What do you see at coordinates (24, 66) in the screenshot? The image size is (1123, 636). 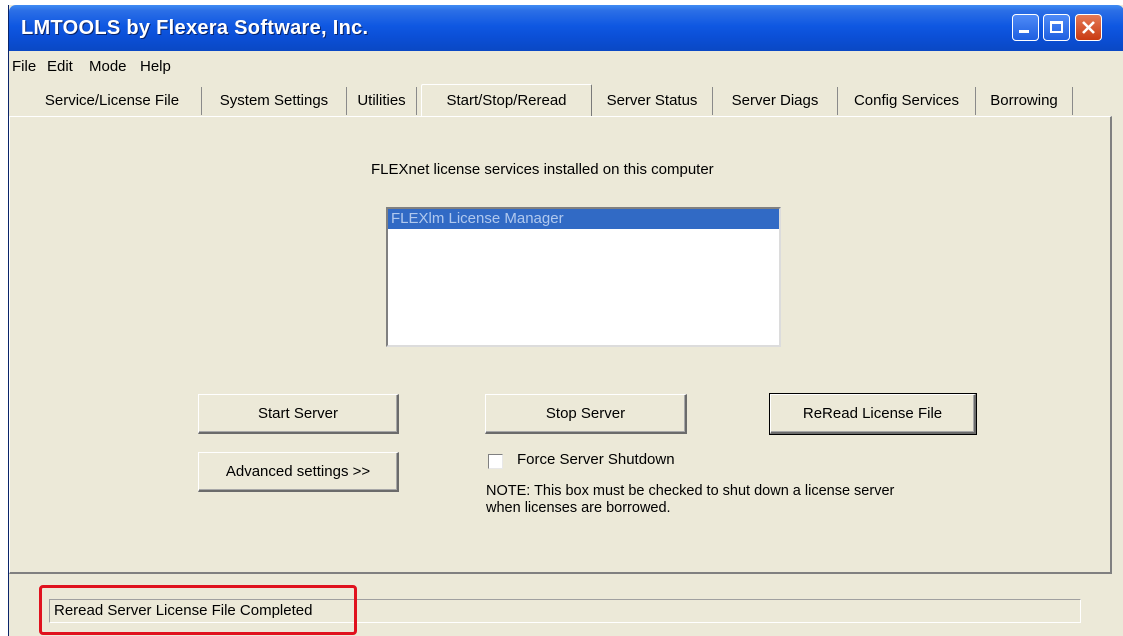 I see `menu-file: File` at bounding box center [24, 66].